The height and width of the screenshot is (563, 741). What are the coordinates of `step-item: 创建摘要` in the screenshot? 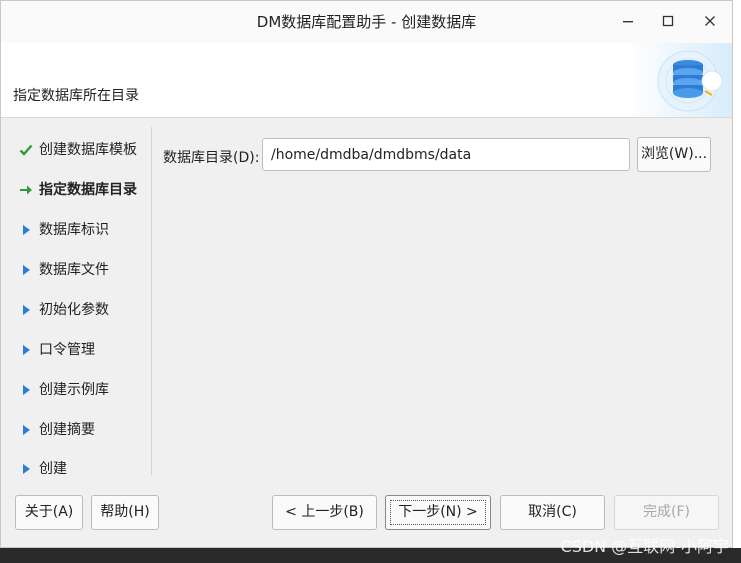 It's located at (57, 430).